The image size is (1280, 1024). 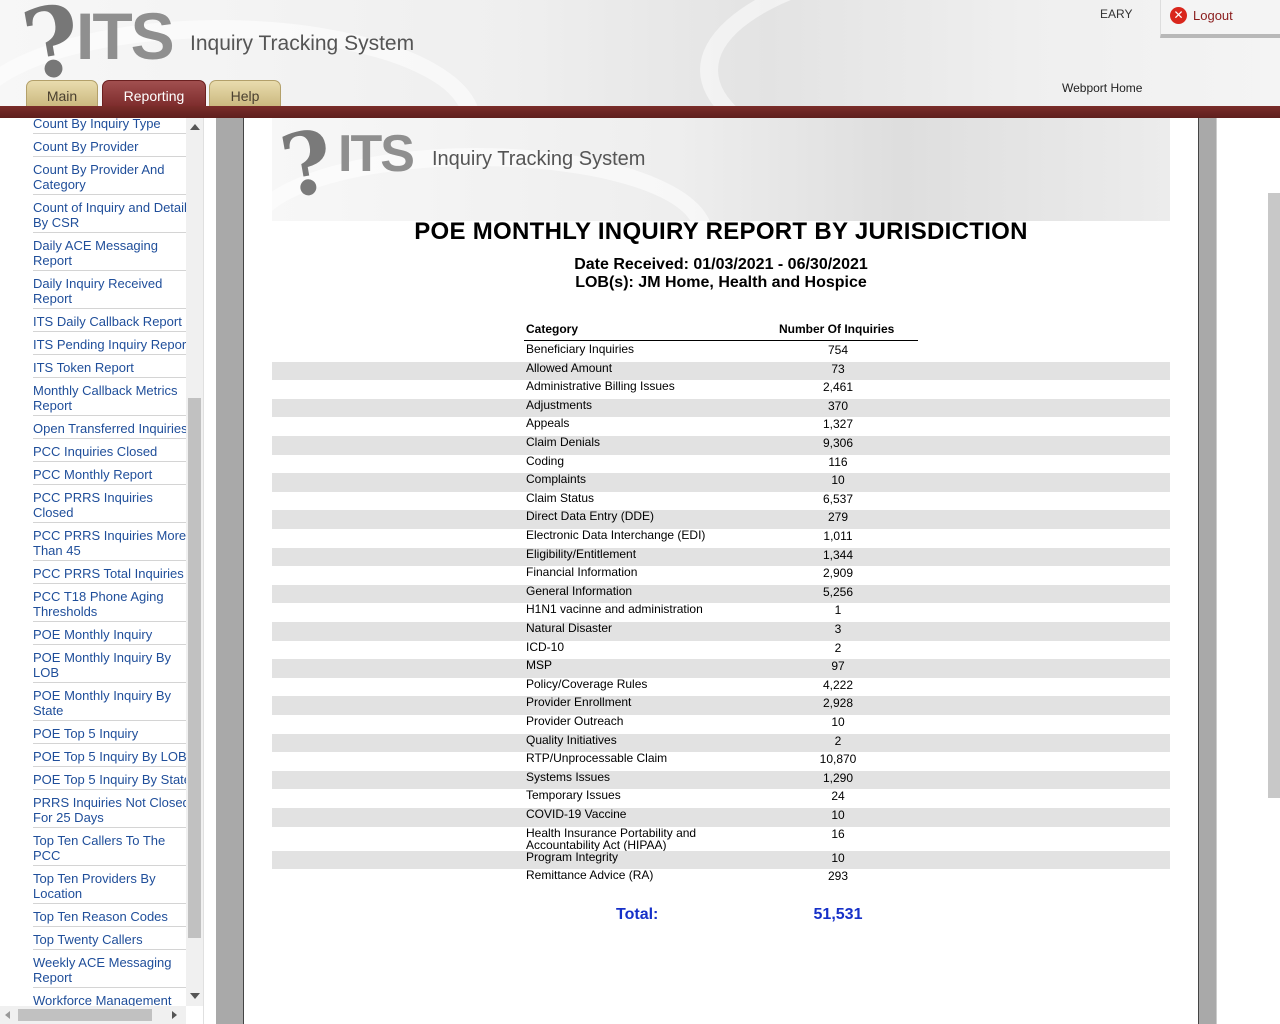 What do you see at coordinates (109, 603) in the screenshot?
I see `sidebar-item: PCC T18 Phone Aging Thresholds` at bounding box center [109, 603].